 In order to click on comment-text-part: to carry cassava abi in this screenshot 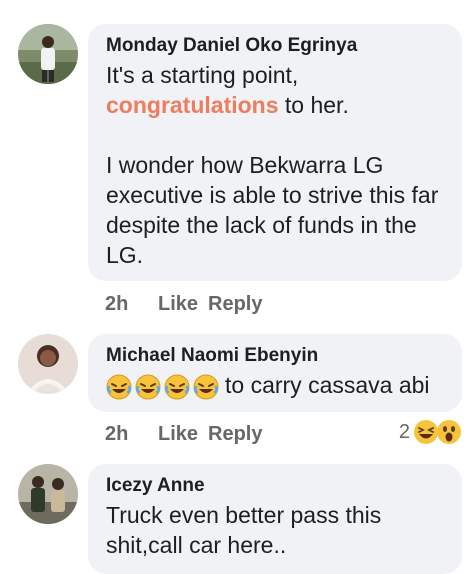, I will do `click(327, 385)`.